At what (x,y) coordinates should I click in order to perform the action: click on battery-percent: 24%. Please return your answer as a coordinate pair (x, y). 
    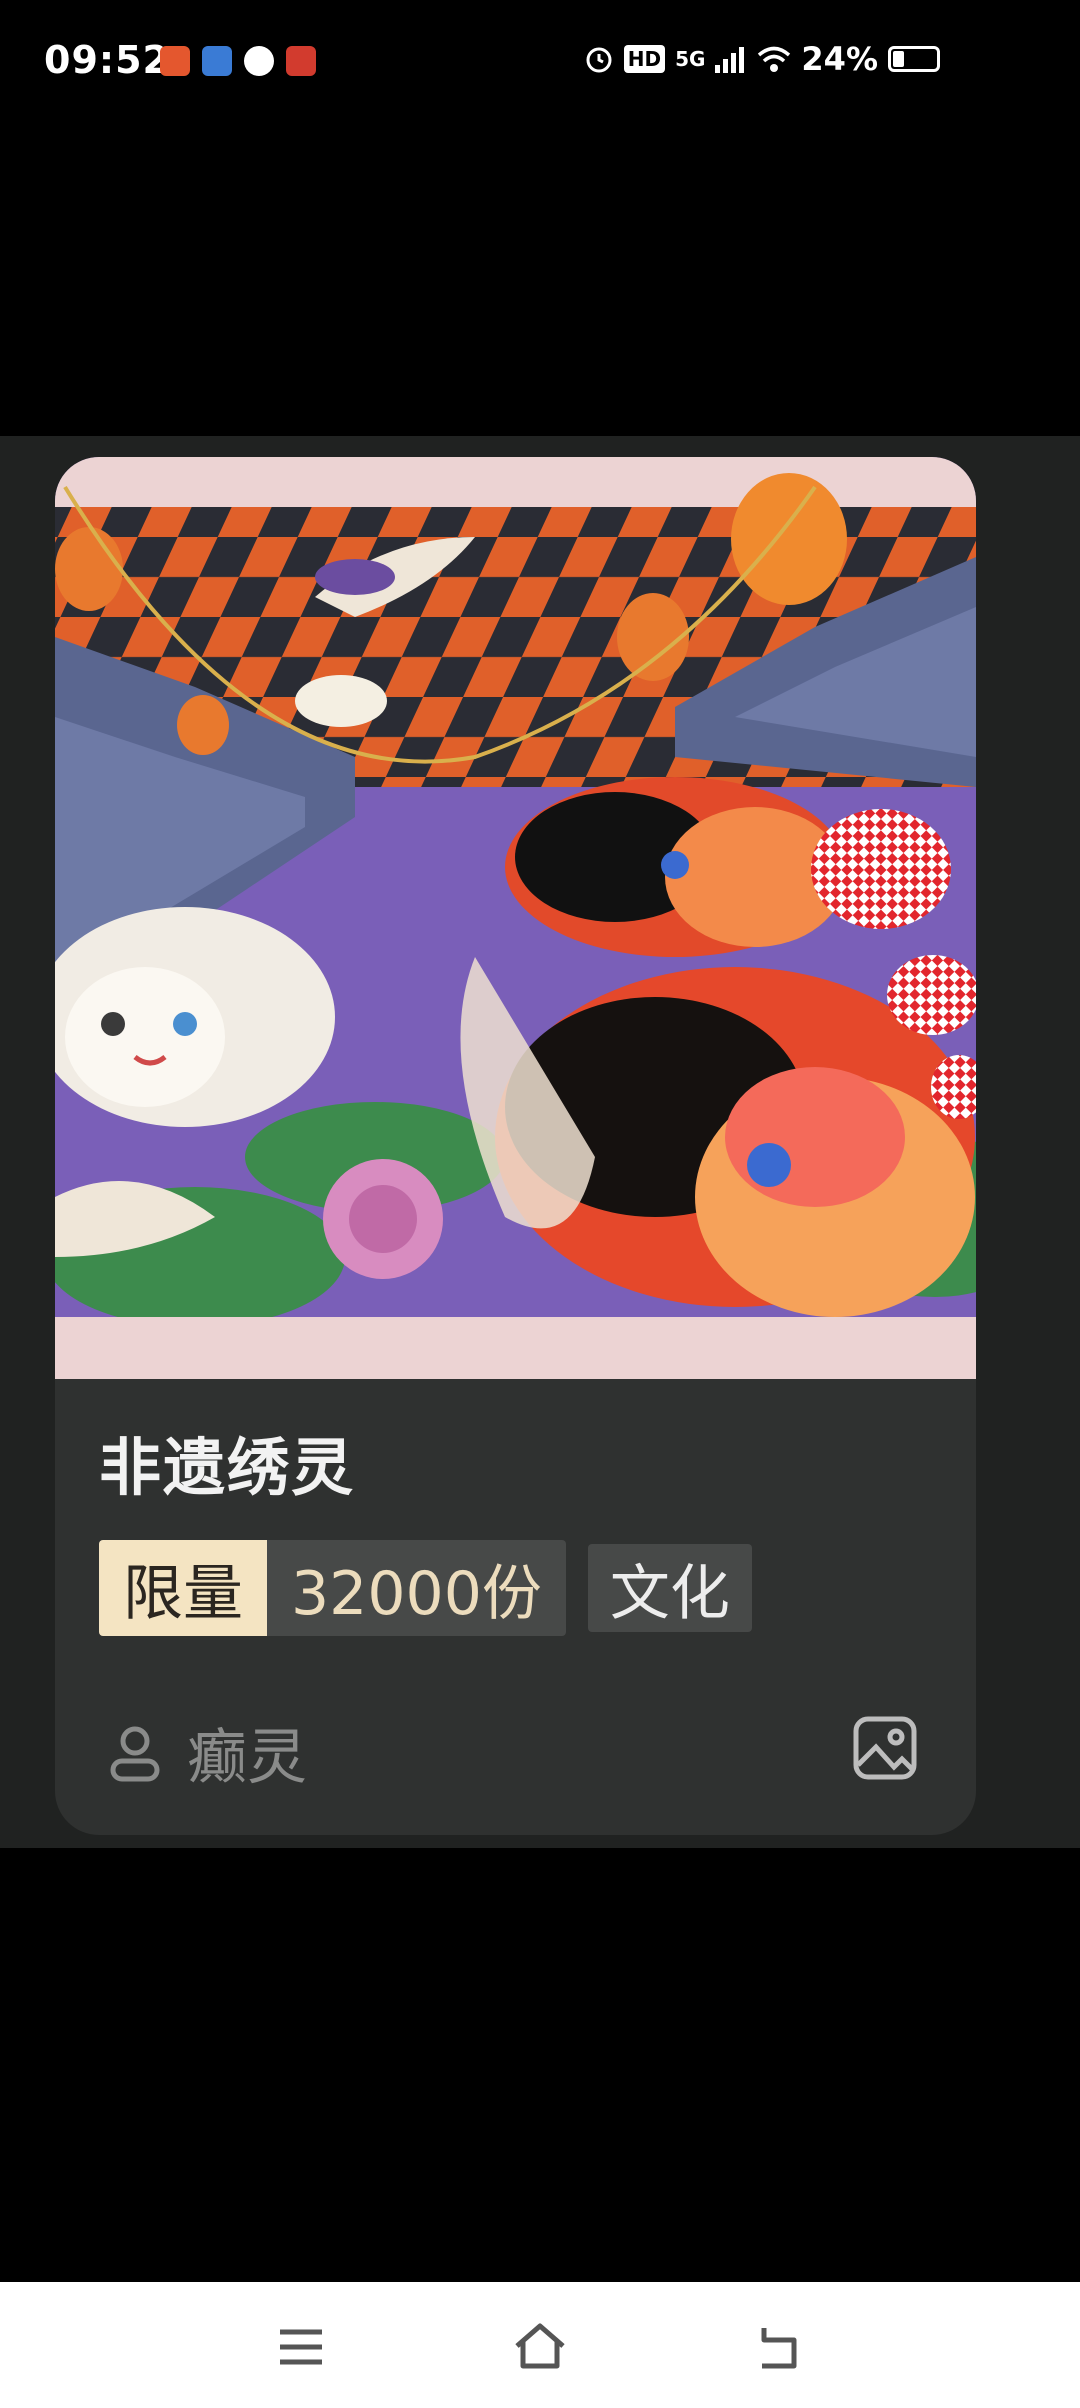
    Looking at the image, I should click on (839, 59).